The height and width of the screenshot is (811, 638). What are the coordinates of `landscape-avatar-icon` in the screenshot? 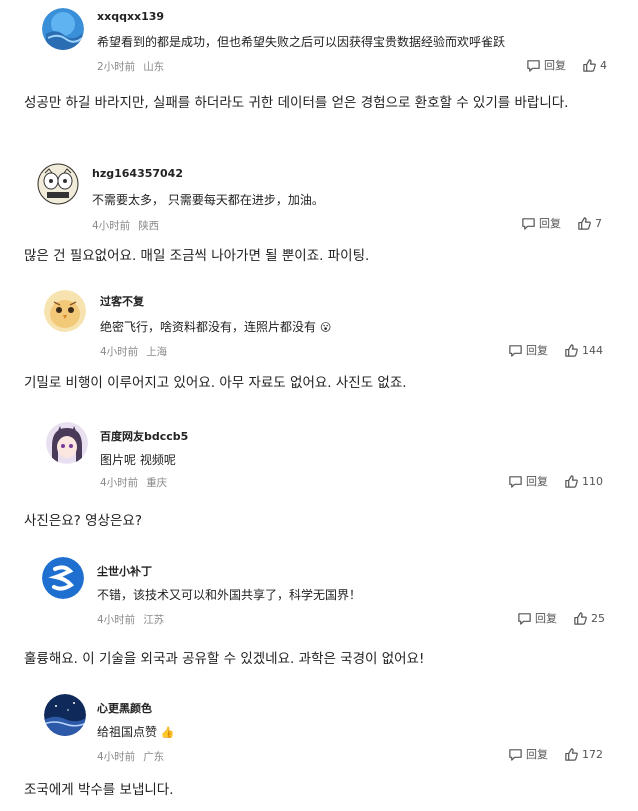 It's located at (65, 715).